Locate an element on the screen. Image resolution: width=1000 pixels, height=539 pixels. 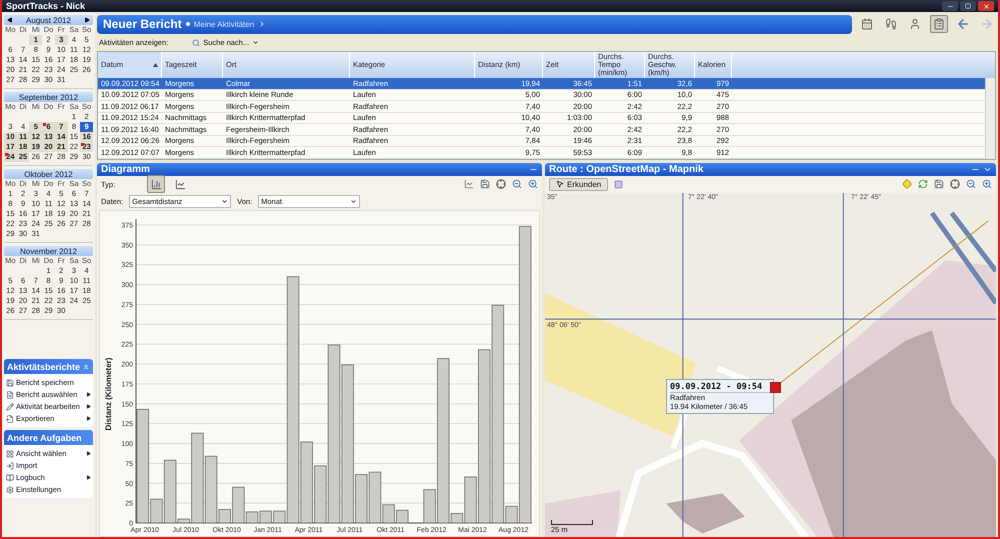
month-title: August 2012 is located at coordinates (48, 20).